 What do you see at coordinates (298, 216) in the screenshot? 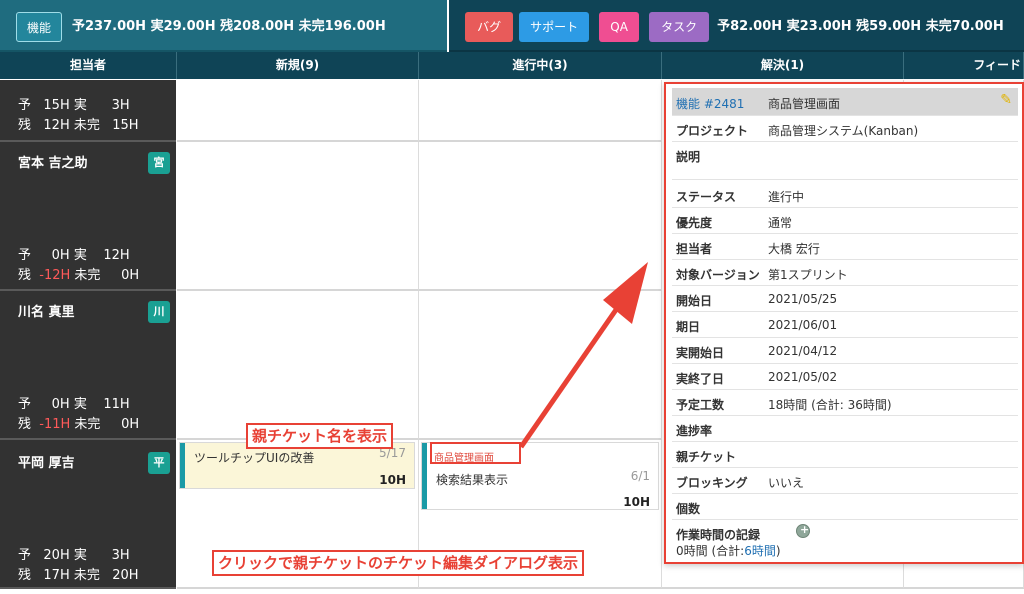
I see `cell-new-row2` at bounding box center [298, 216].